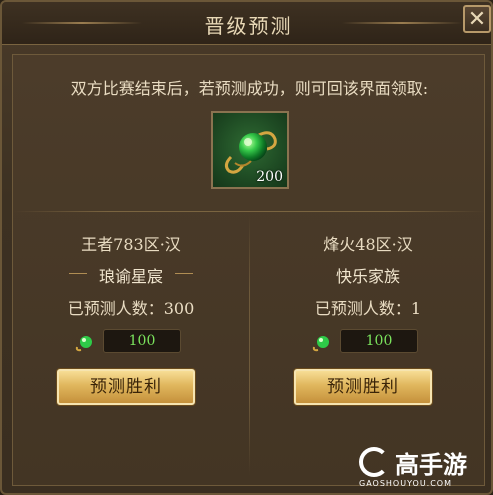  Describe the element at coordinates (367, 276) in the screenshot. I see `right-team-name: 快乐家族` at that location.